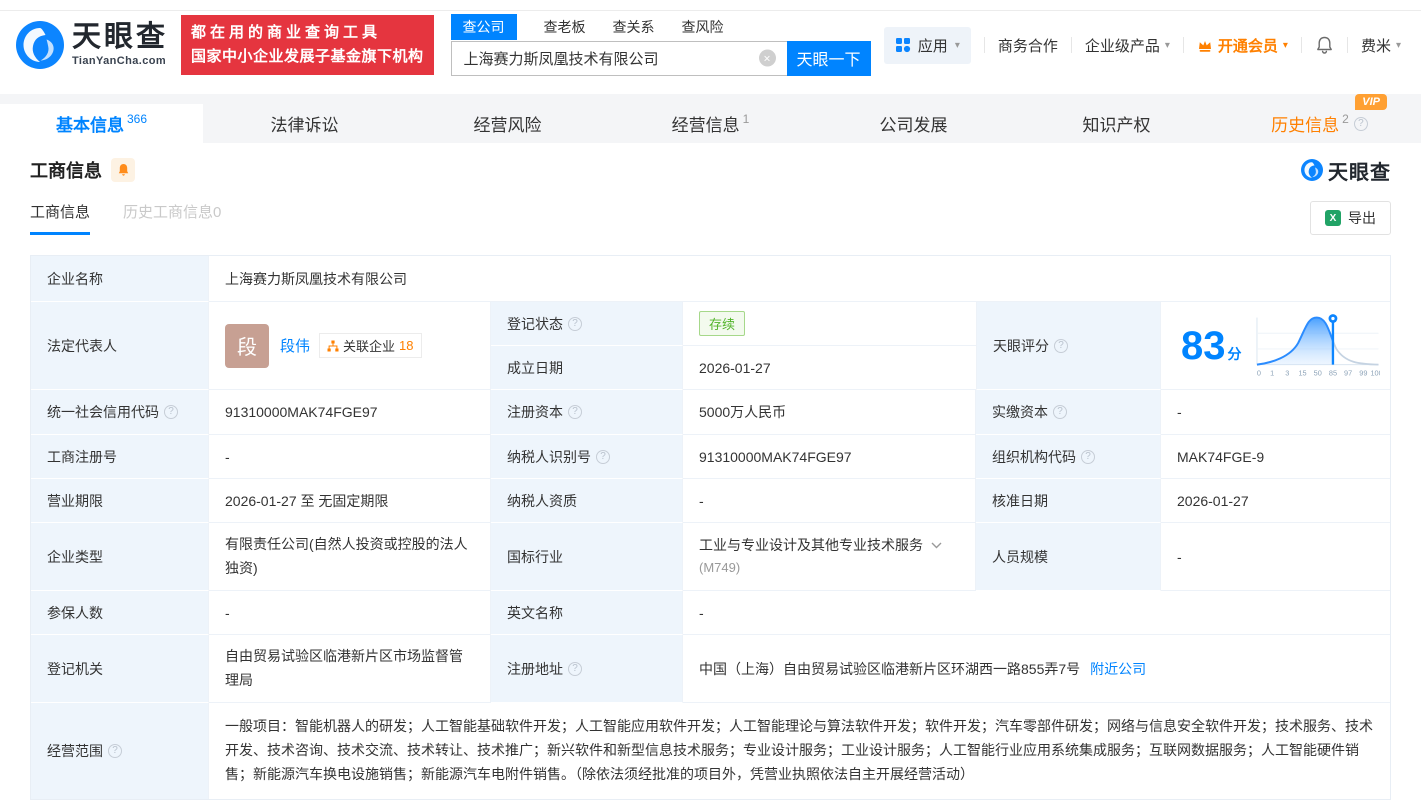  Describe the element at coordinates (350, 557) in the screenshot. I see `company-type-value: 有限责任公司(自然人投资或控股的法人独资)` at that location.